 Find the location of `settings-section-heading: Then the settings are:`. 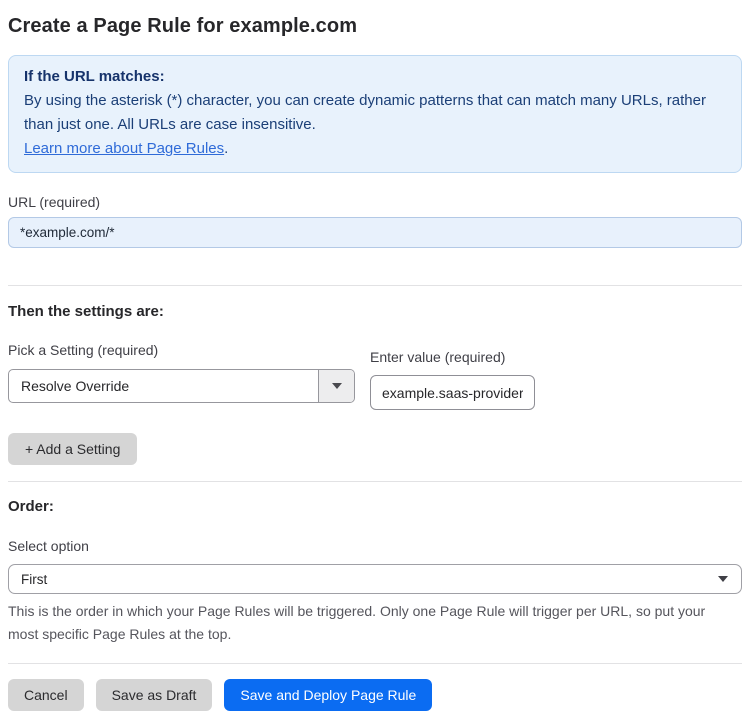

settings-section-heading: Then the settings are: is located at coordinates (86, 311).